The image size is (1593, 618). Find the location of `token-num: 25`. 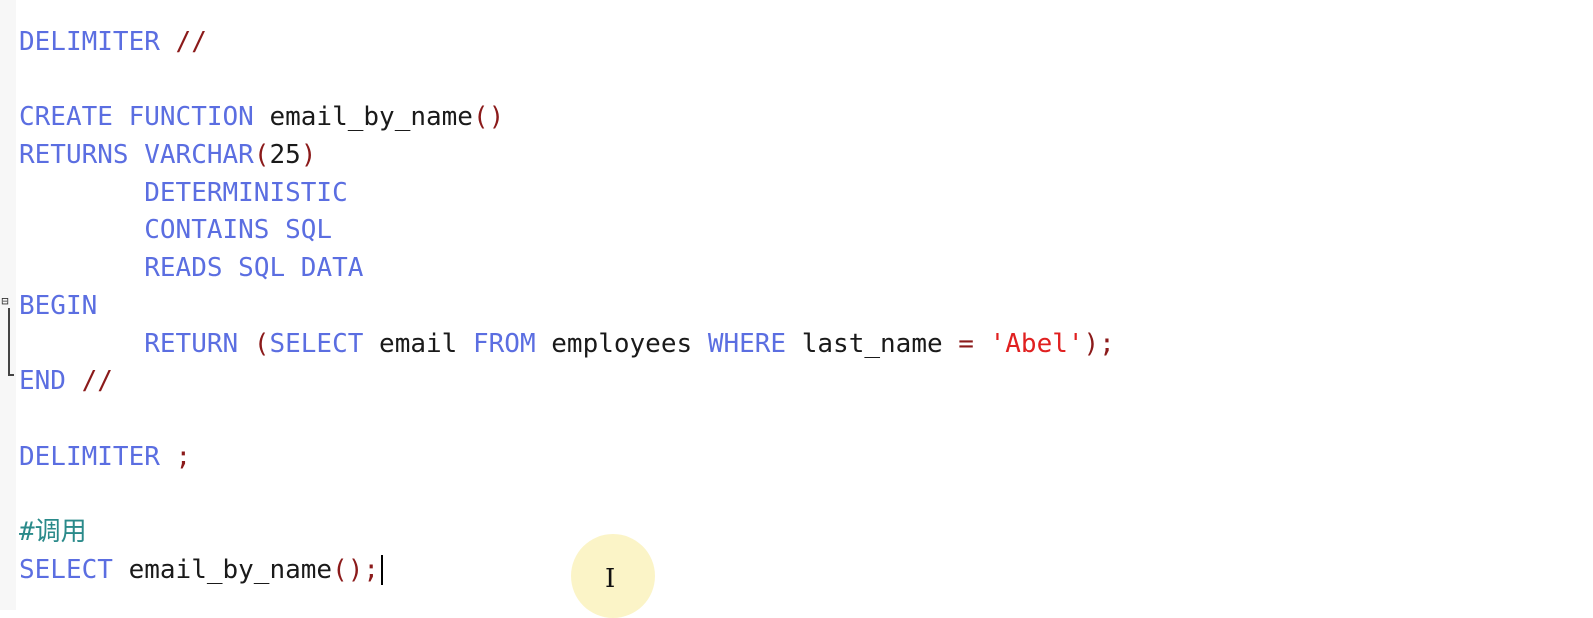

token-num: 25 is located at coordinates (285, 155).